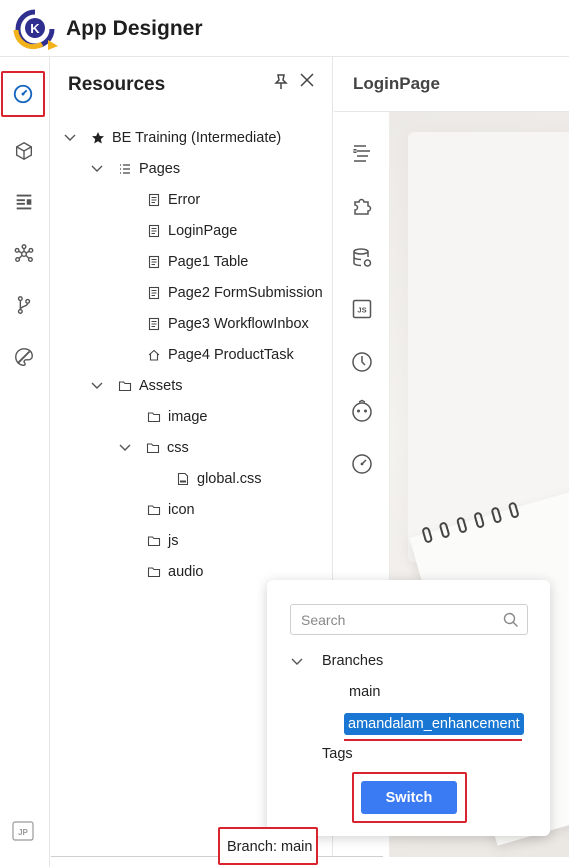 The height and width of the screenshot is (867, 569). I want to click on jp-logo-icon: JP, so click(23, 831).